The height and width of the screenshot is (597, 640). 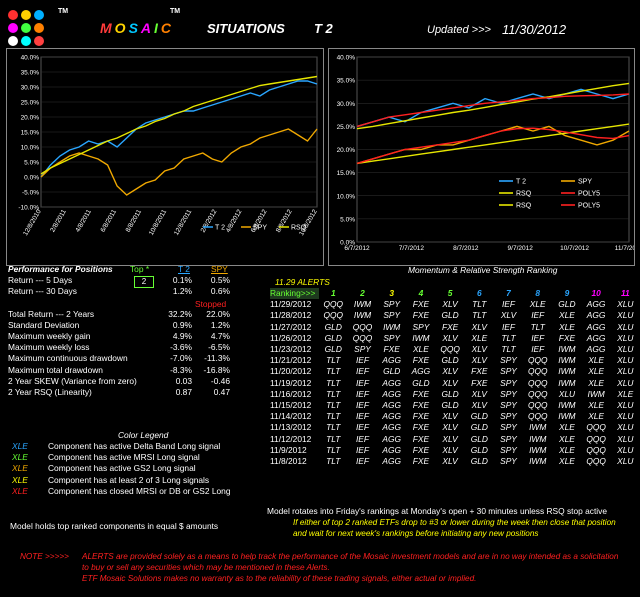 What do you see at coordinates (181, 369) in the screenshot?
I see `perf-t2: -8.3%` at bounding box center [181, 369].